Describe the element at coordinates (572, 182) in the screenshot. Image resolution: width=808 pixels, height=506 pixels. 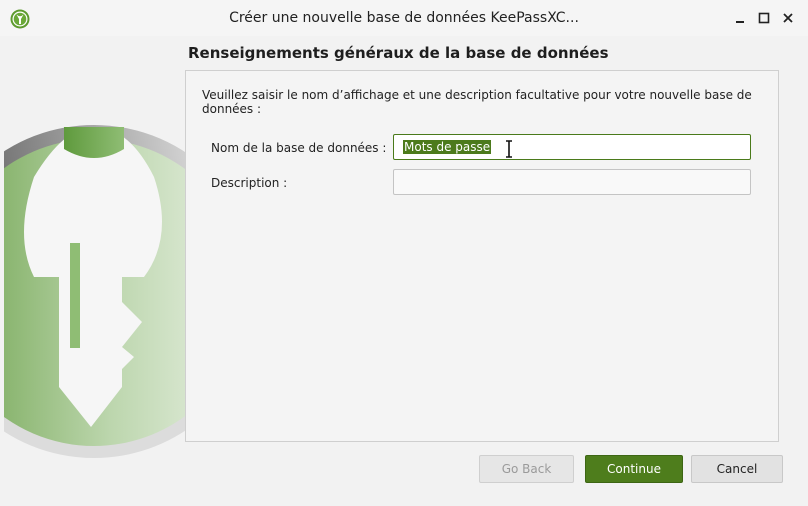
I see `description-input` at that location.